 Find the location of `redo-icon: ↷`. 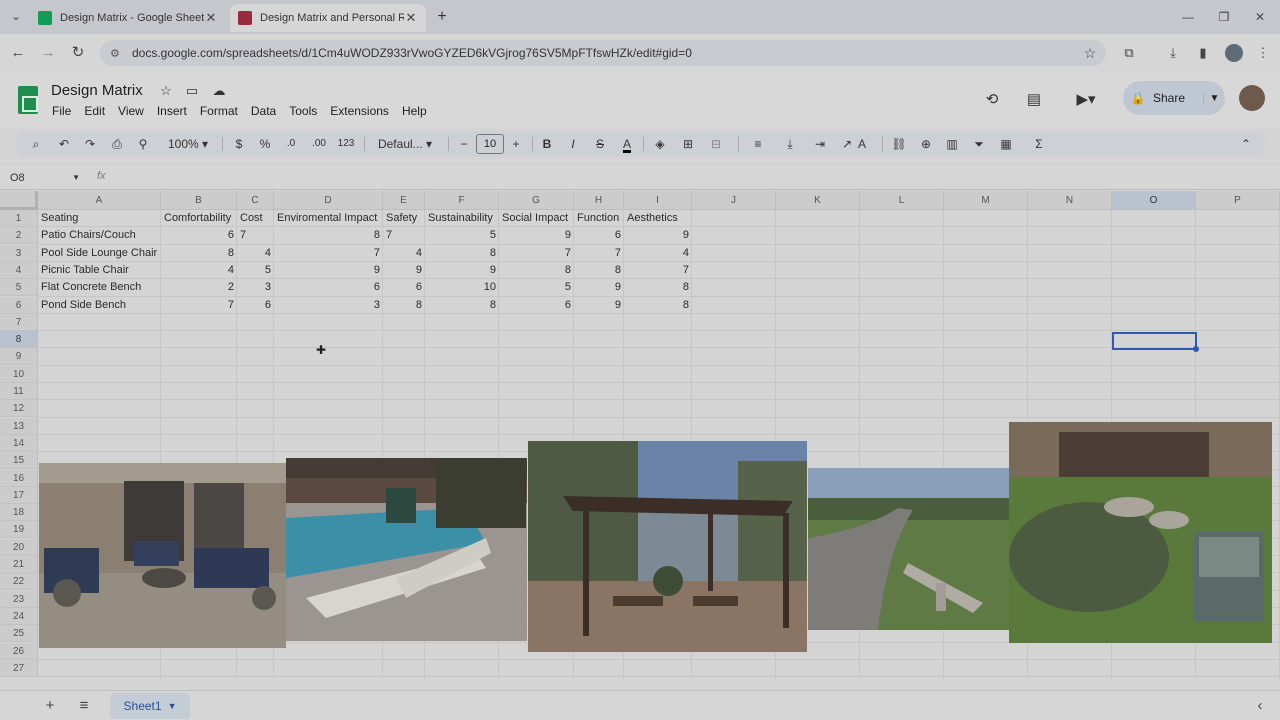

redo-icon: ↷ is located at coordinates (90, 144).